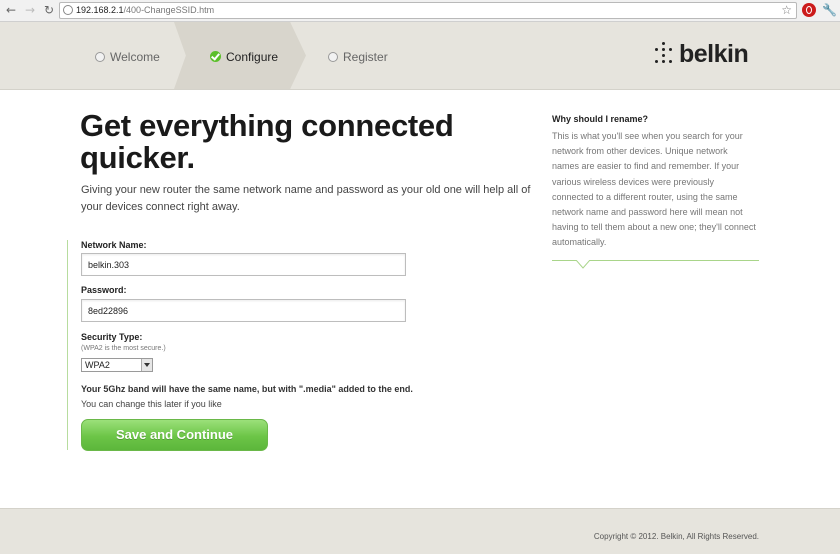 The width and height of the screenshot is (840, 554). I want to click on password-input, so click(243, 310).